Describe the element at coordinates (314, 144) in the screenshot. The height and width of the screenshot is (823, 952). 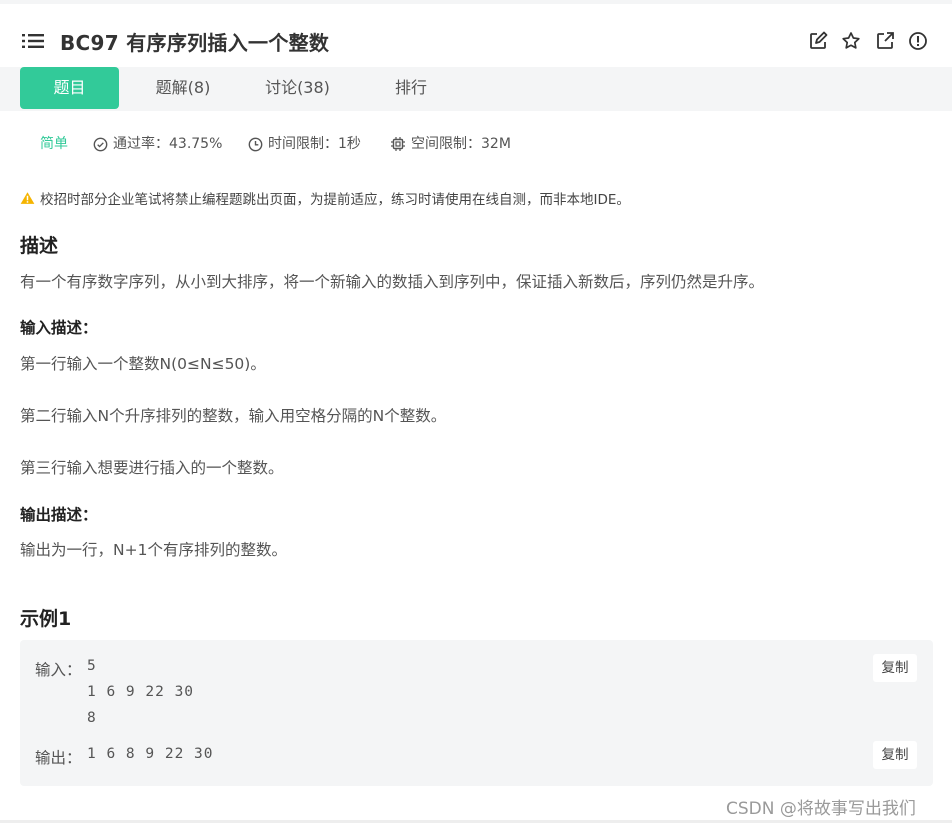
I see `time-limit-text: 时间限制：1秒` at that location.